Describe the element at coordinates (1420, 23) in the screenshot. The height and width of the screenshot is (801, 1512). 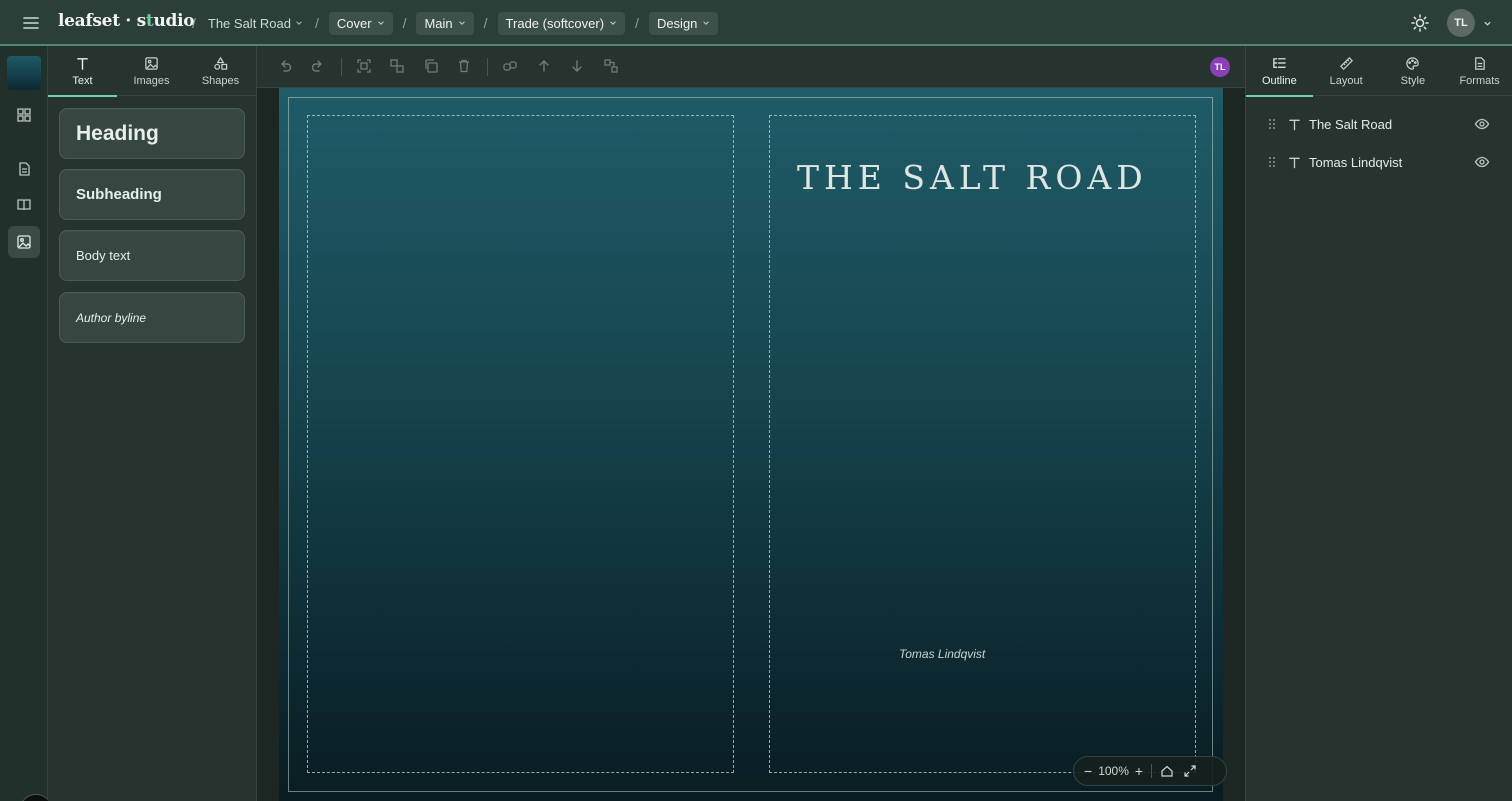
I see `theme-toggle-sun-icon` at that location.